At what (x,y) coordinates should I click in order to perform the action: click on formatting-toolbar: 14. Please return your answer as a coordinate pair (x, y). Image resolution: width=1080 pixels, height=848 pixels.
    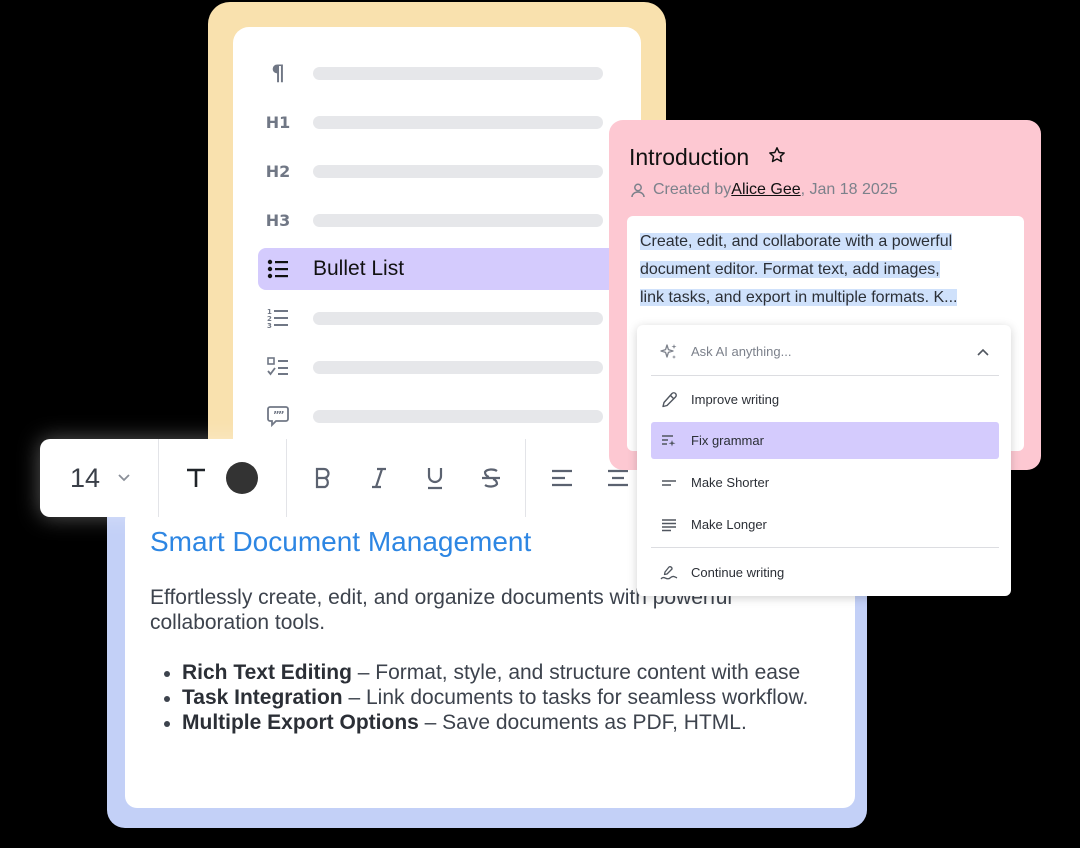
    Looking at the image, I should click on (360, 478).